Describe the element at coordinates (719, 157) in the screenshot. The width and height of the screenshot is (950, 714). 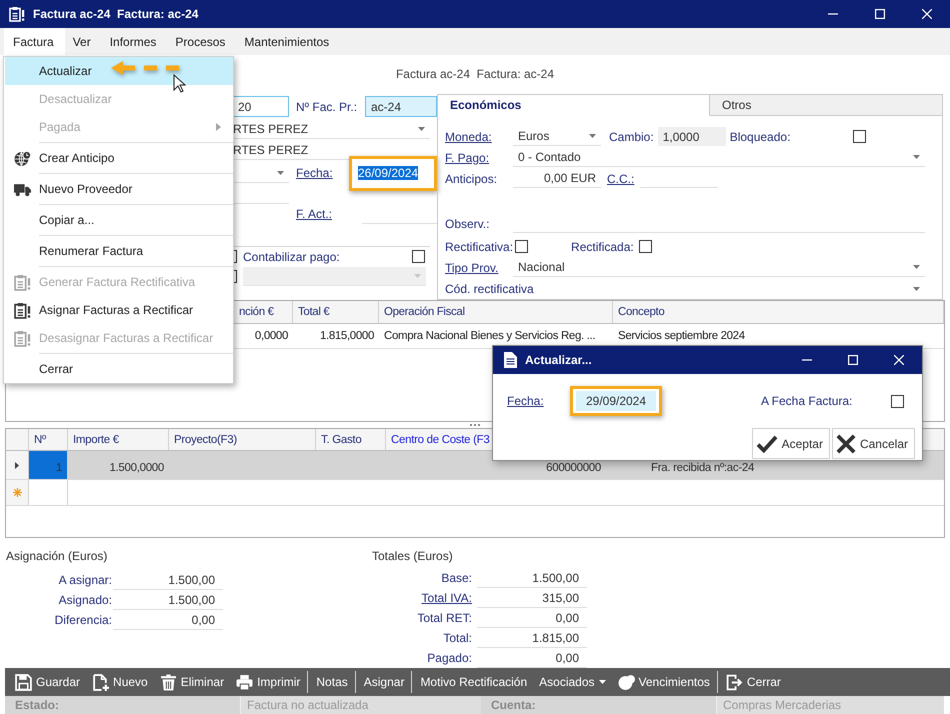
I see `combo-box: 0 - Contado` at that location.